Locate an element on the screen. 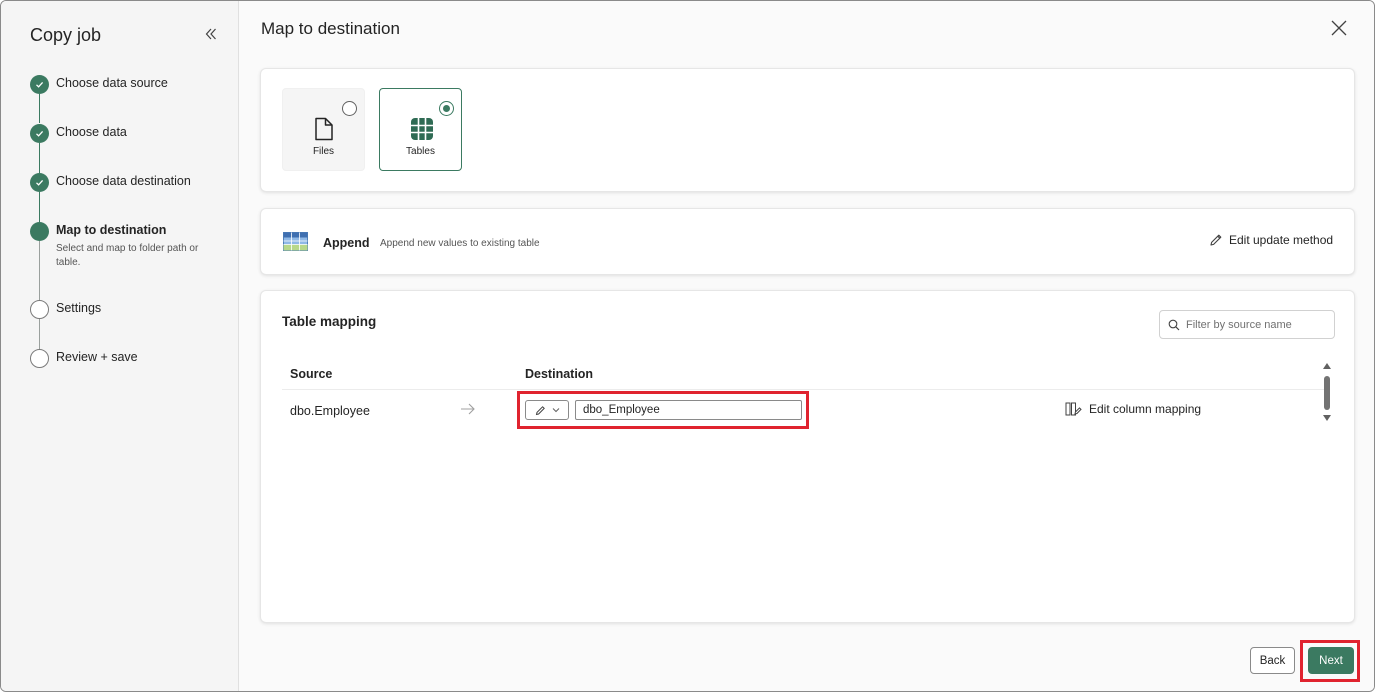 Image resolution: width=1375 pixels, height=692 pixels. step-label: Review + save is located at coordinates (97, 357).